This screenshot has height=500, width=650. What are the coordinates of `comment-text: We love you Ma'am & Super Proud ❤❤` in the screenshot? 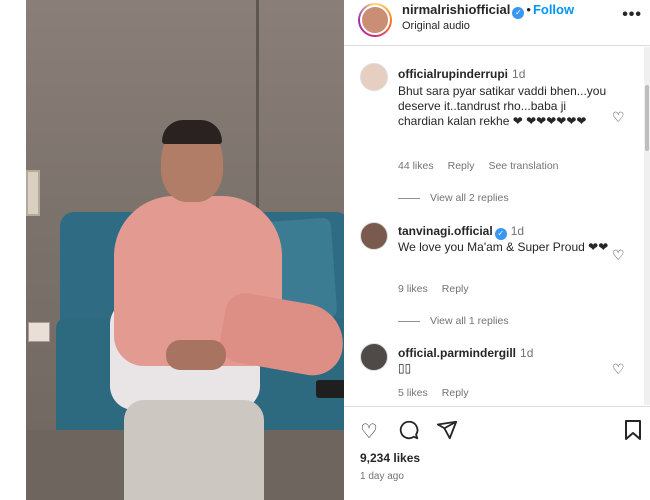 It's located at (503, 247).